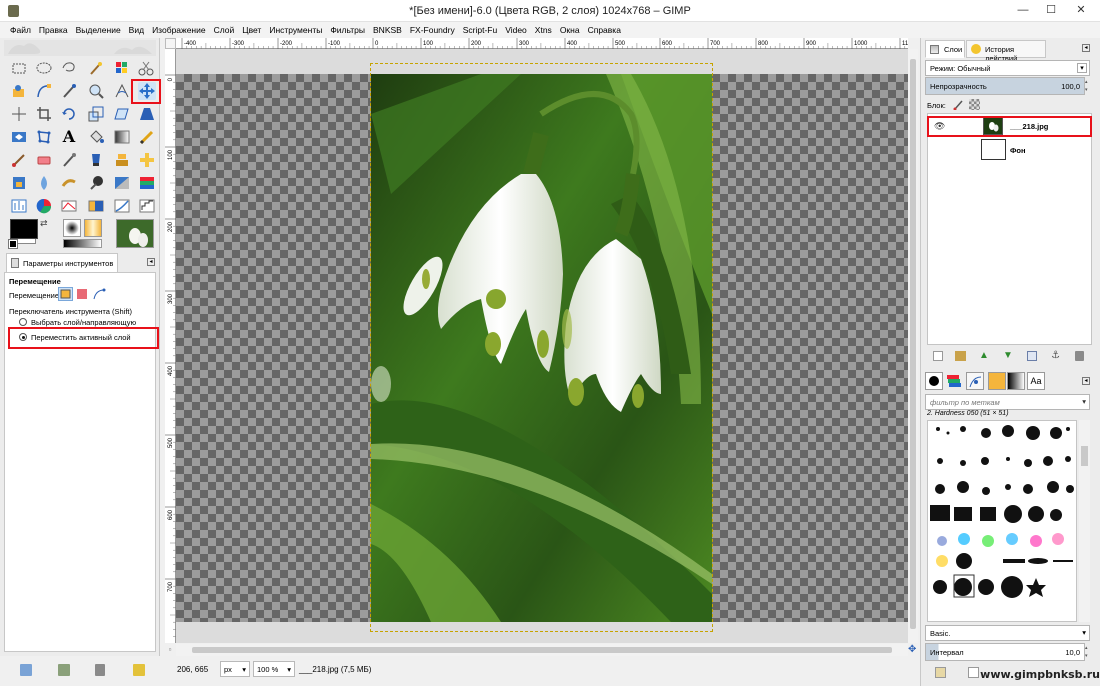 This screenshot has height=686, width=1100. What do you see at coordinates (938, 356) in the screenshot?
I see `new-layer-icon` at bounding box center [938, 356].